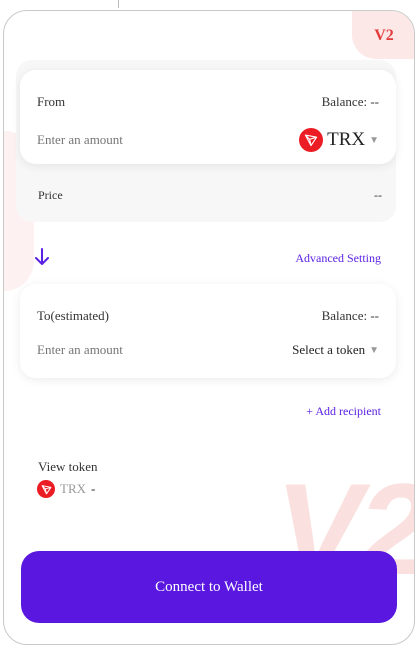  Describe the element at coordinates (383, 35) in the screenshot. I see `version-badge: V2` at that location.